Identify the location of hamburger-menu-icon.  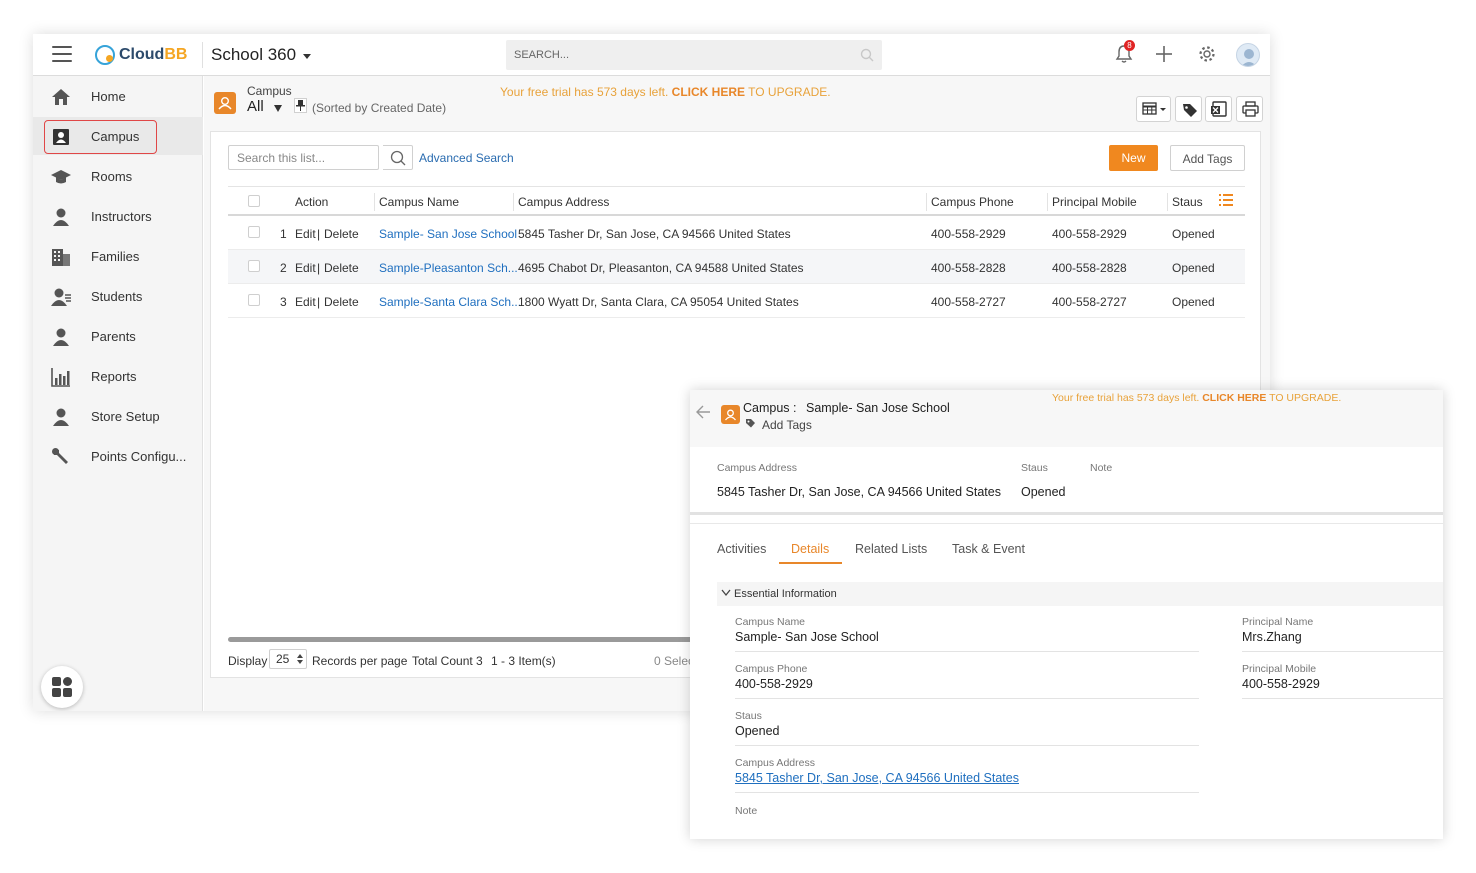
(62, 54).